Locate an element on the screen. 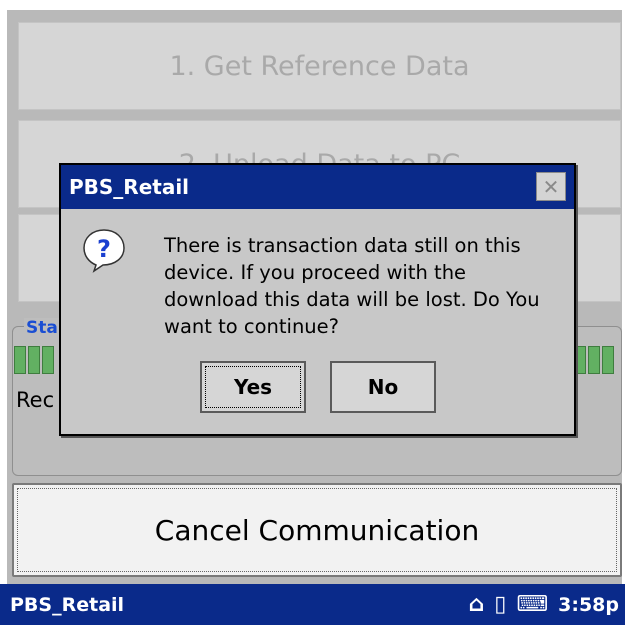  dialog-titlebar: PBS_Retail ✕ is located at coordinates (317, 187).